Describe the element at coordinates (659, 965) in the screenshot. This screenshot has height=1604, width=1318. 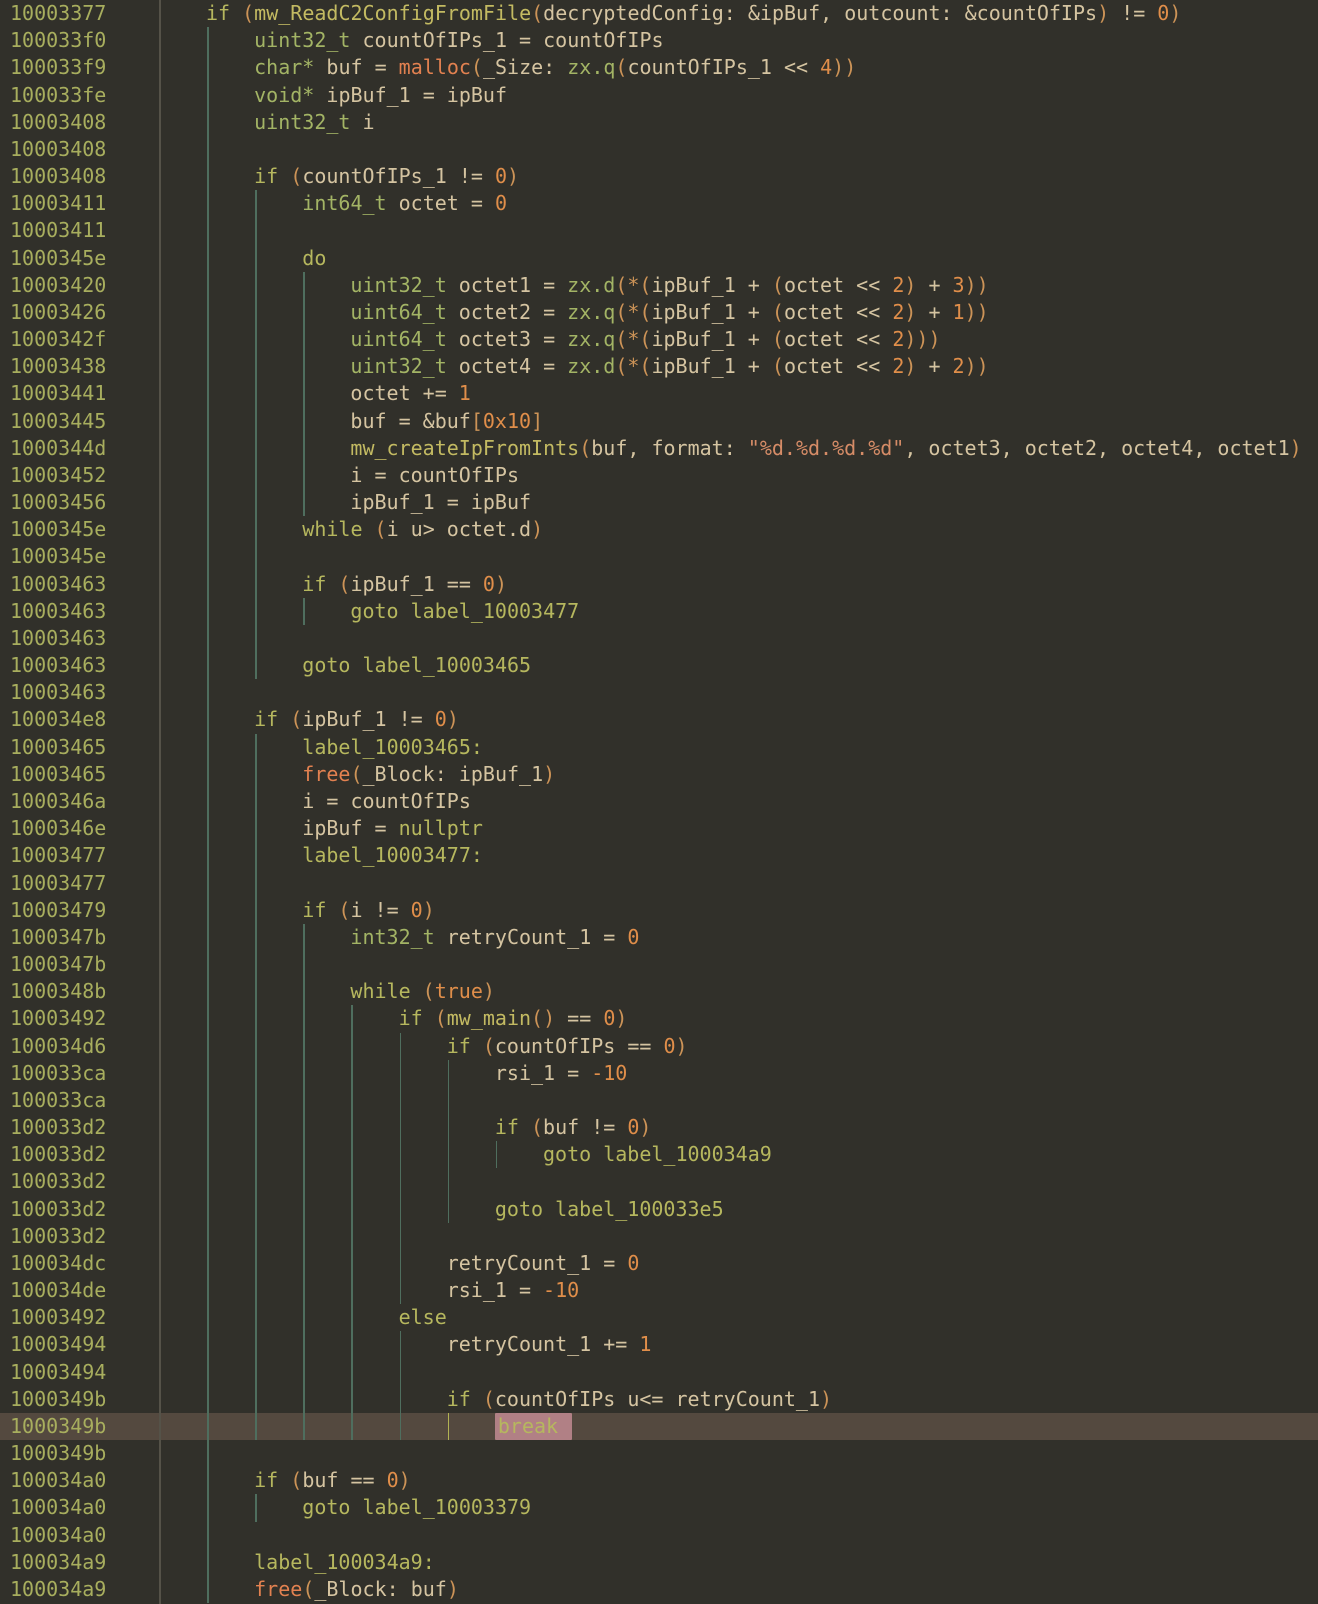
I see `code-line: 1000347b` at that location.